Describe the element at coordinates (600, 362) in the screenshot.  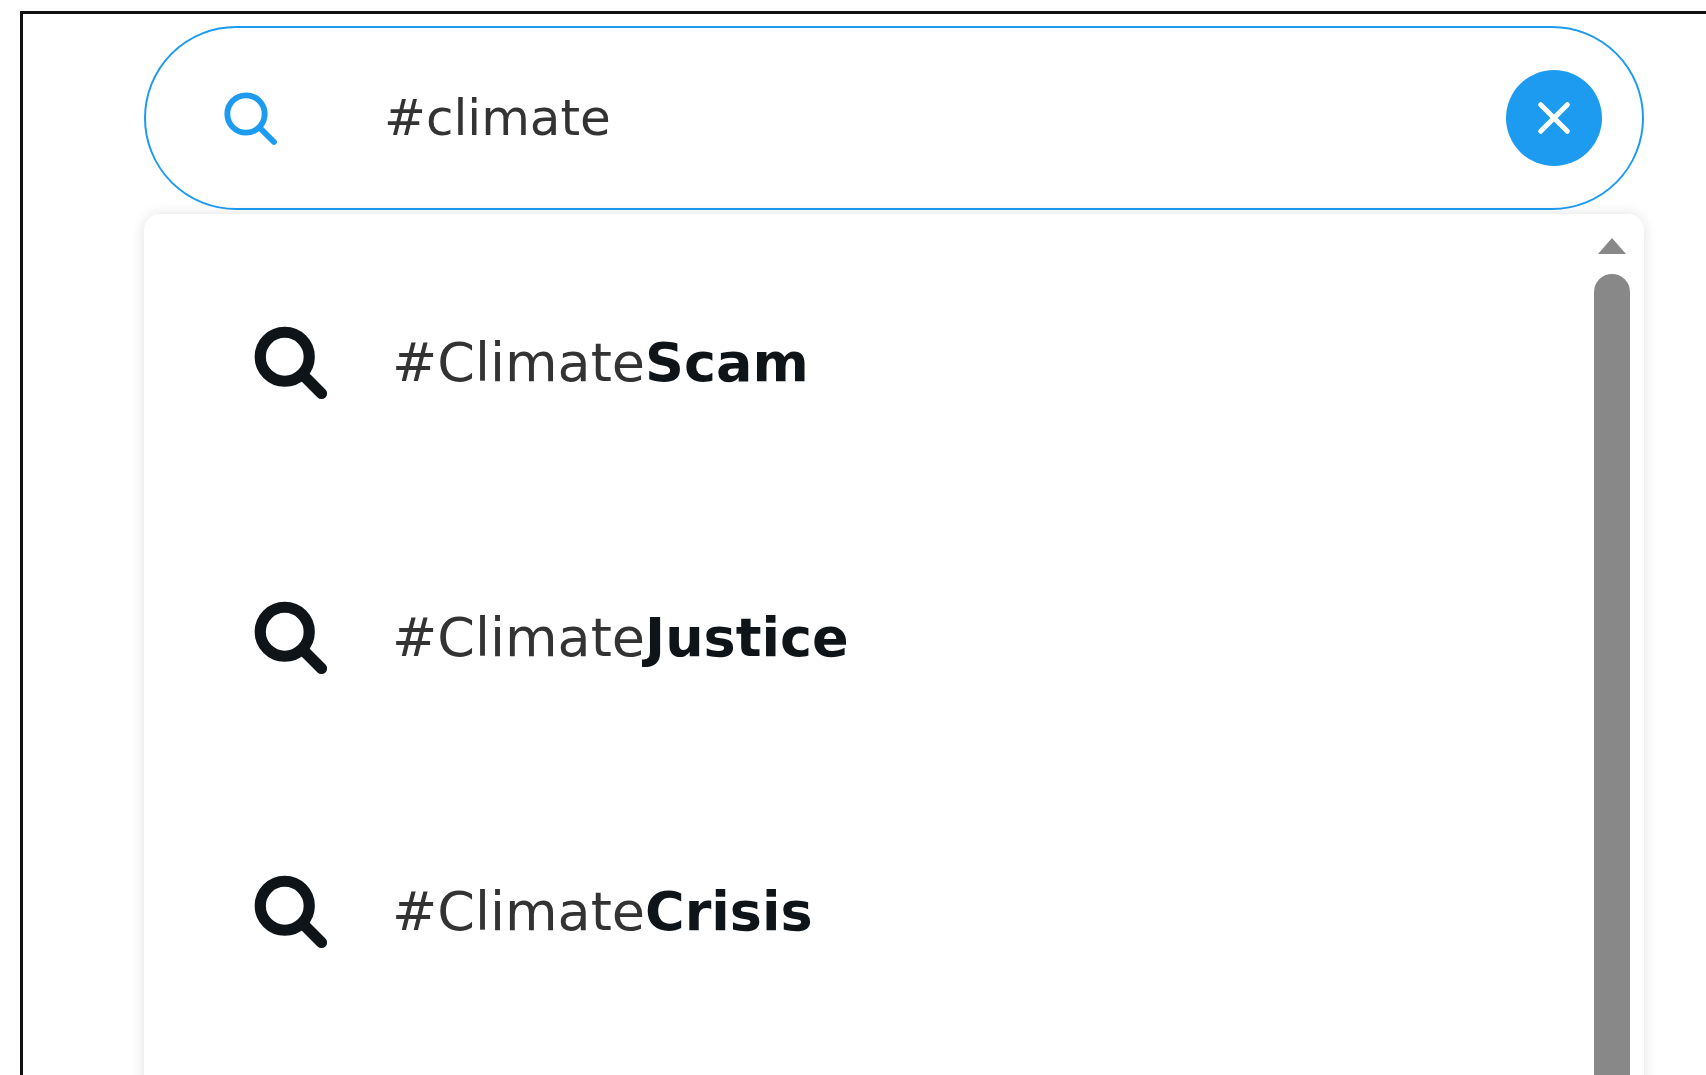
I see `suggestion-text: #ClimateScam` at that location.